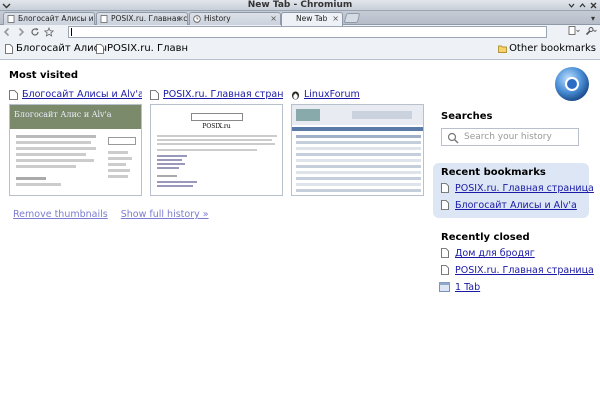 Image resolution: width=600 pixels, height=409 pixels. I want to click on tile-title: Блогосайт Алисы и Alv'a, so click(75, 95).